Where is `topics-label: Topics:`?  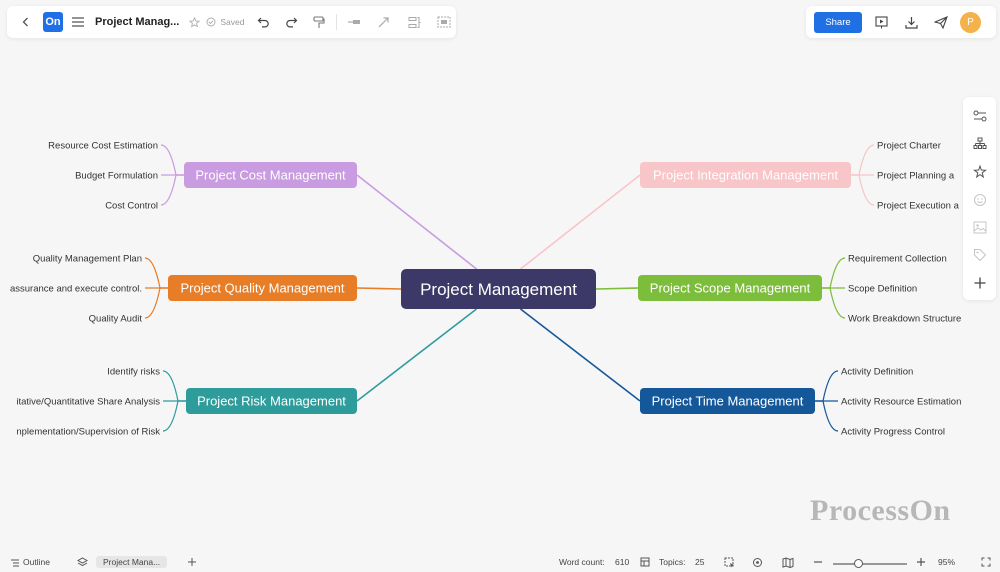 topics-label: Topics: is located at coordinates (672, 562).